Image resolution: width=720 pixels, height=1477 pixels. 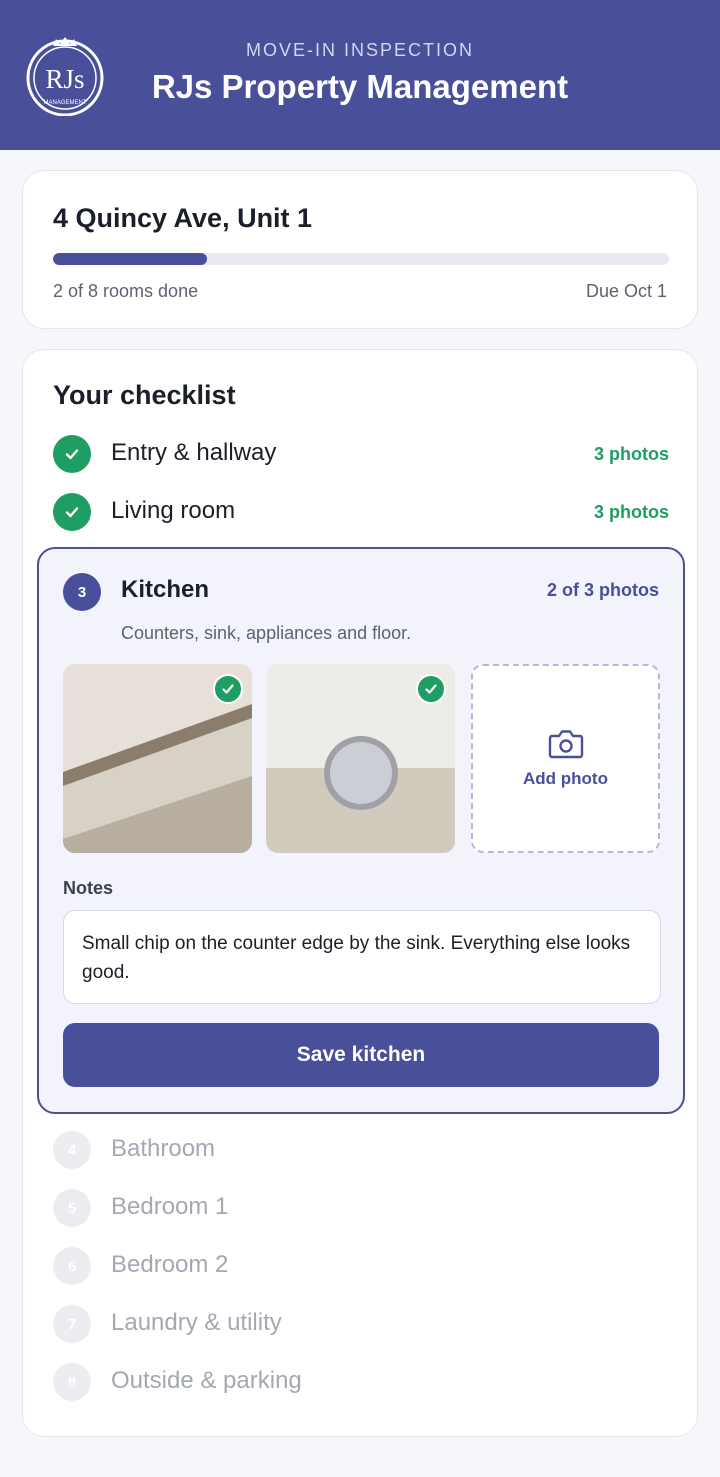 What do you see at coordinates (163, 1148) in the screenshot?
I see `checklist-item-label: Bathroom` at bounding box center [163, 1148].